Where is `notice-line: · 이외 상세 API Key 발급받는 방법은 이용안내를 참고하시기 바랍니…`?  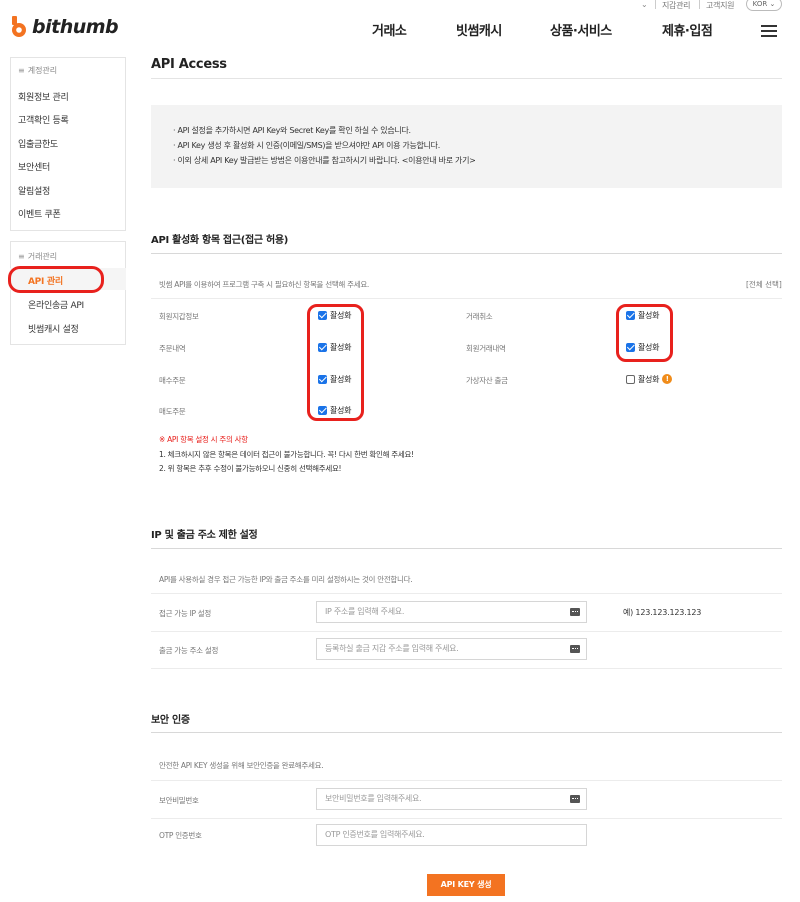
notice-line: · 이외 상세 API Key 발급받는 방법은 이용안내를 참고하시기 바랍니… is located at coordinates (324, 160).